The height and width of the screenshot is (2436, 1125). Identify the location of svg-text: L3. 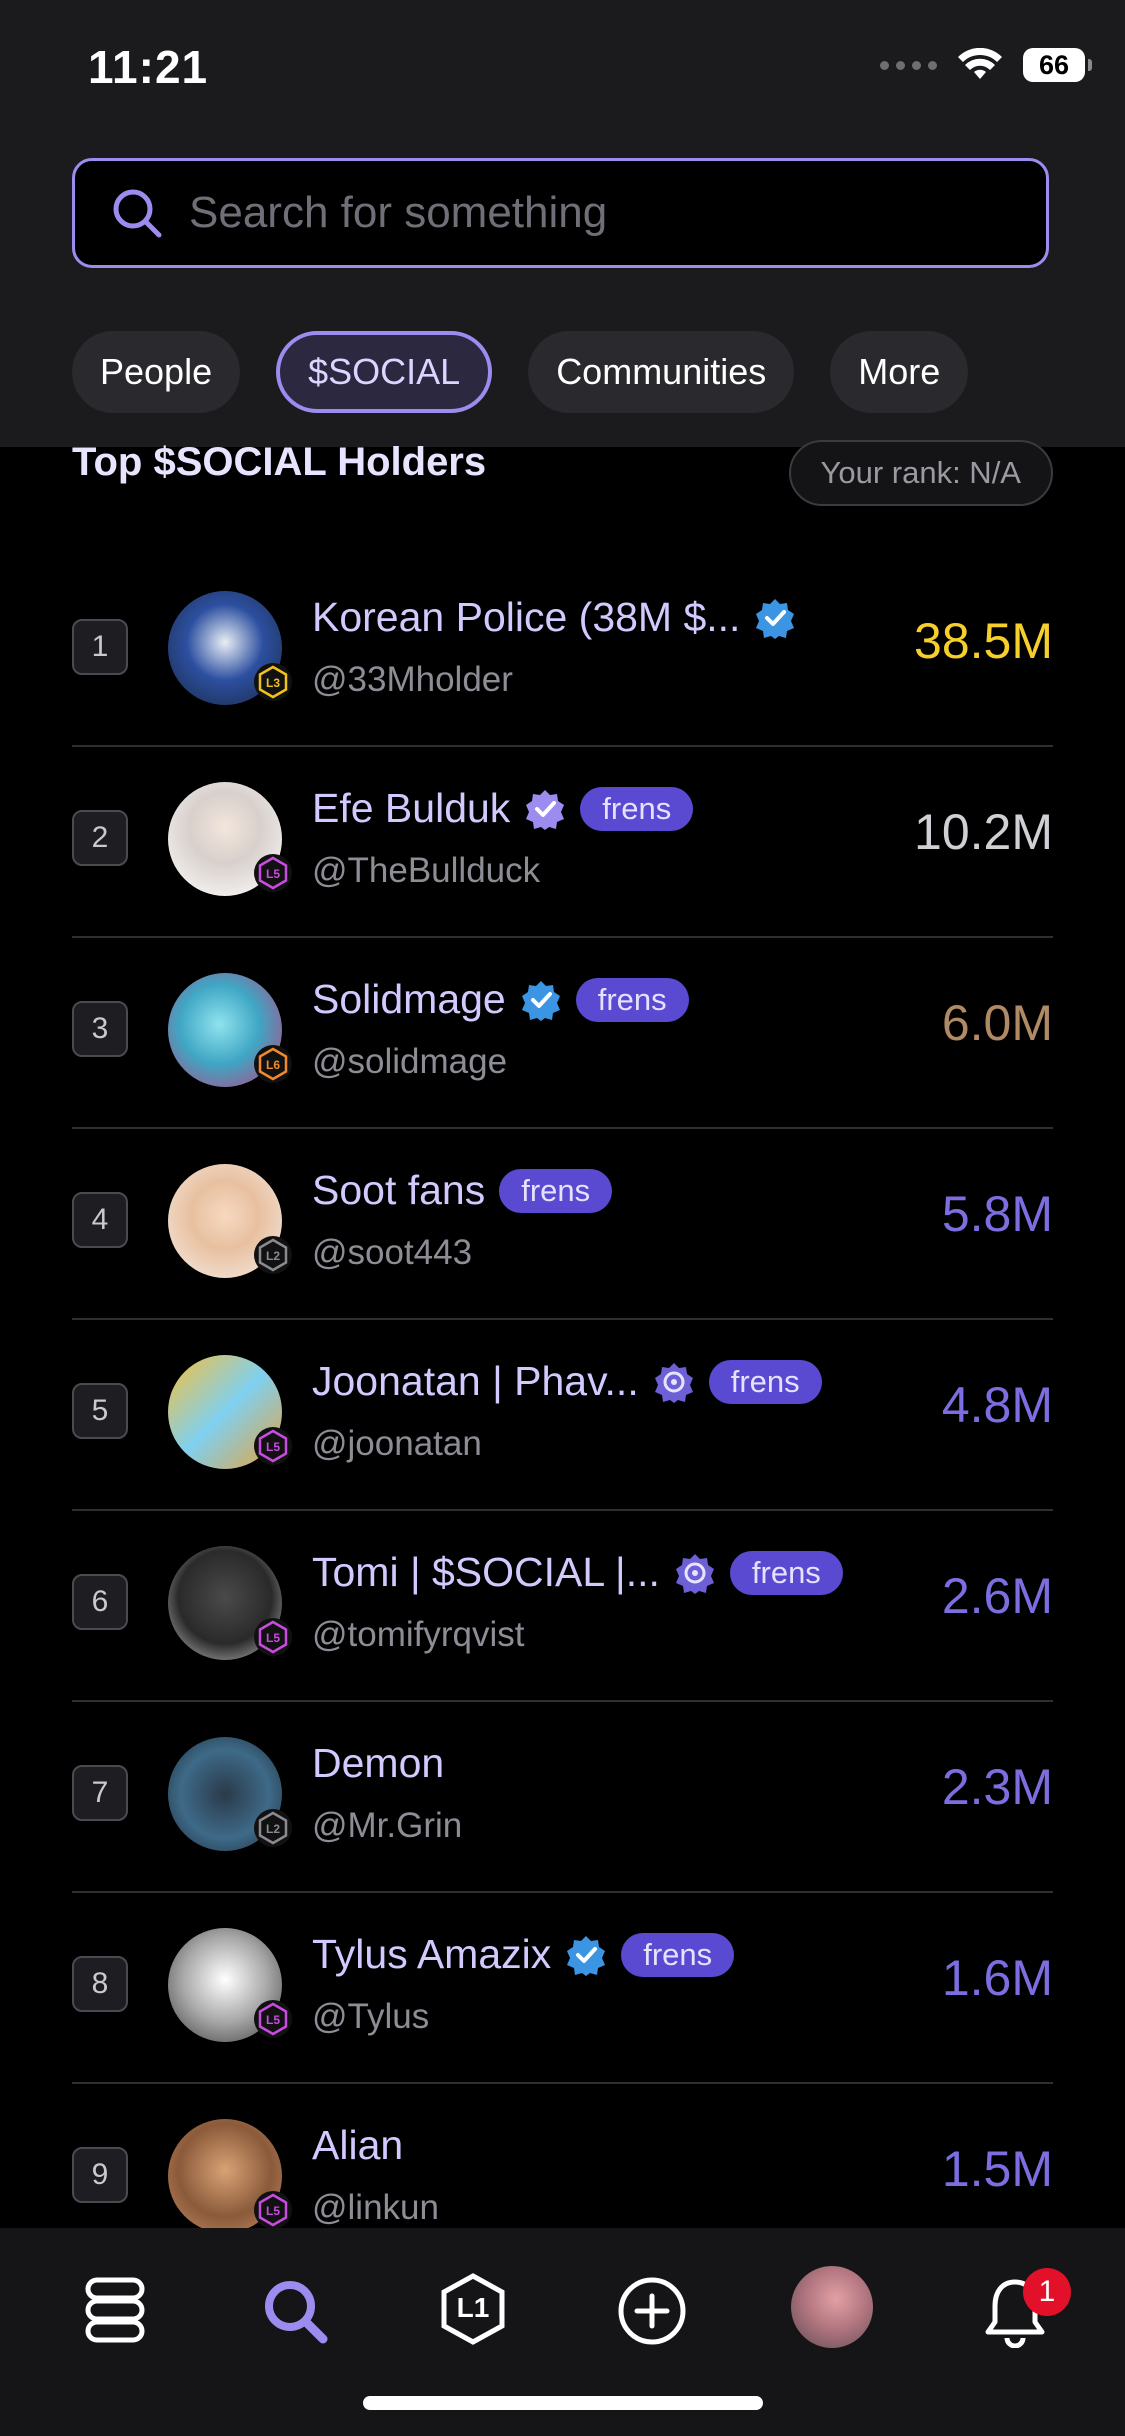
(273, 683).